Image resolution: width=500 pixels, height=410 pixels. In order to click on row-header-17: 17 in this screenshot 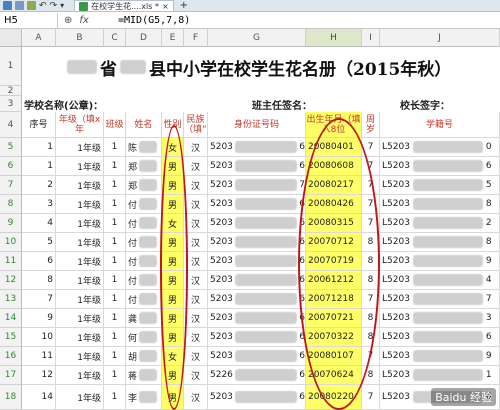, I will do `click(11, 375)`.